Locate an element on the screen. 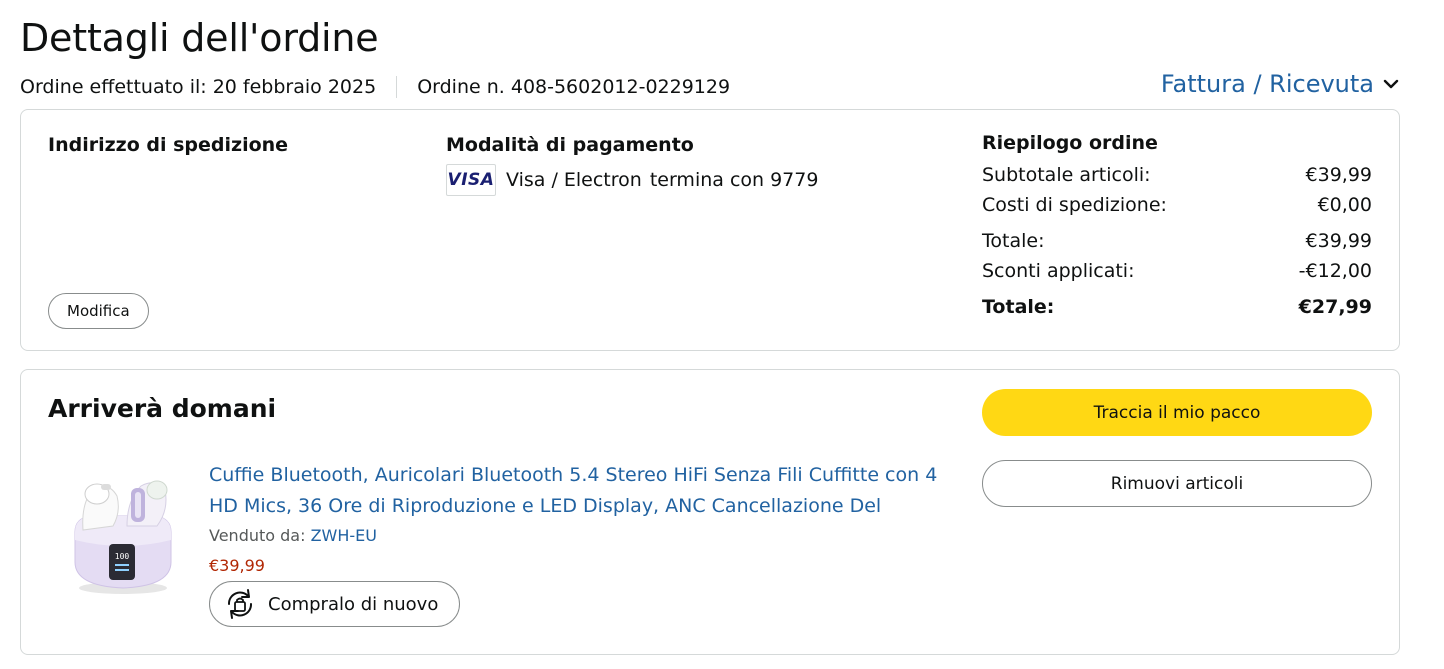 This screenshot has height=669, width=1444. edit-address-button: Modifica is located at coordinates (98, 311).